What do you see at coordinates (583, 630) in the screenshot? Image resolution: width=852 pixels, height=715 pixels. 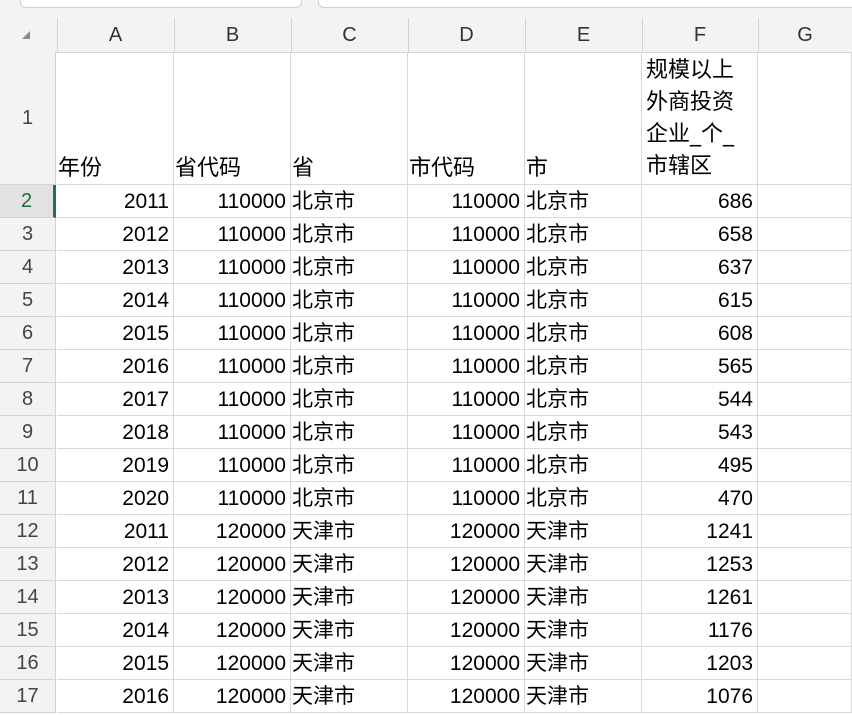 I see `cell-e15: 天津市` at bounding box center [583, 630].